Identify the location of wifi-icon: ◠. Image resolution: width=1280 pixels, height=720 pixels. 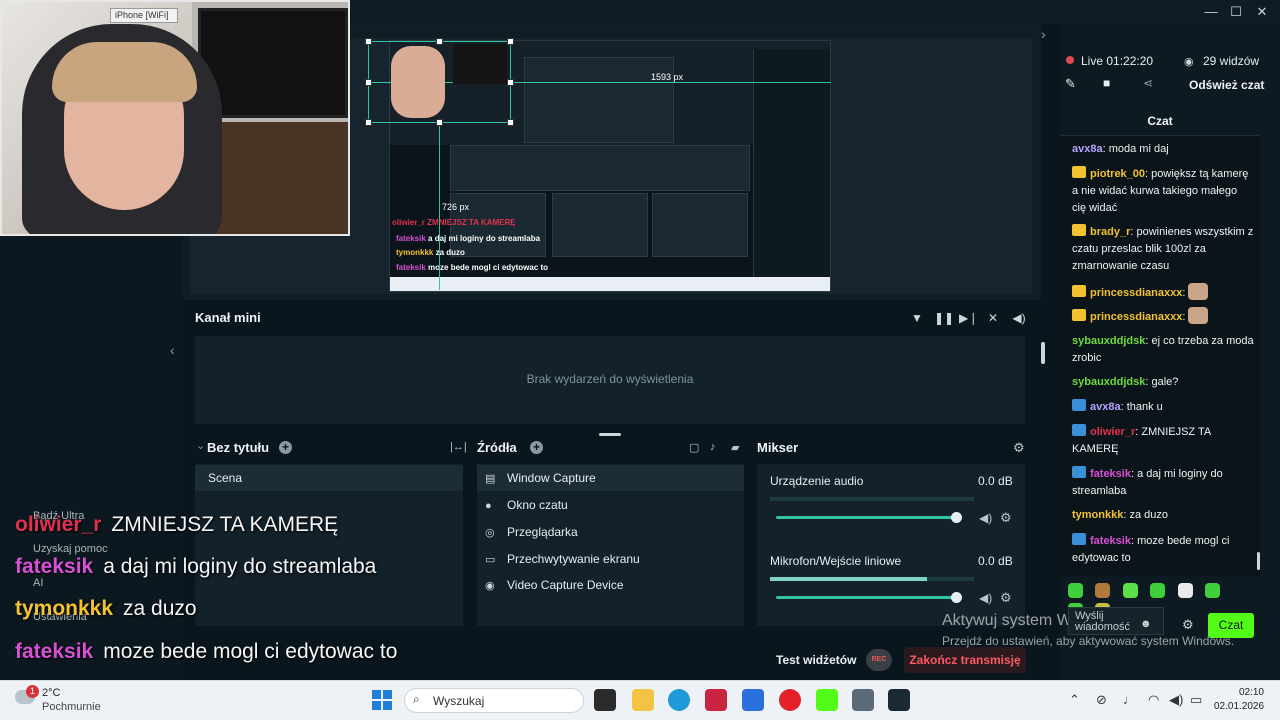
(1153, 700).